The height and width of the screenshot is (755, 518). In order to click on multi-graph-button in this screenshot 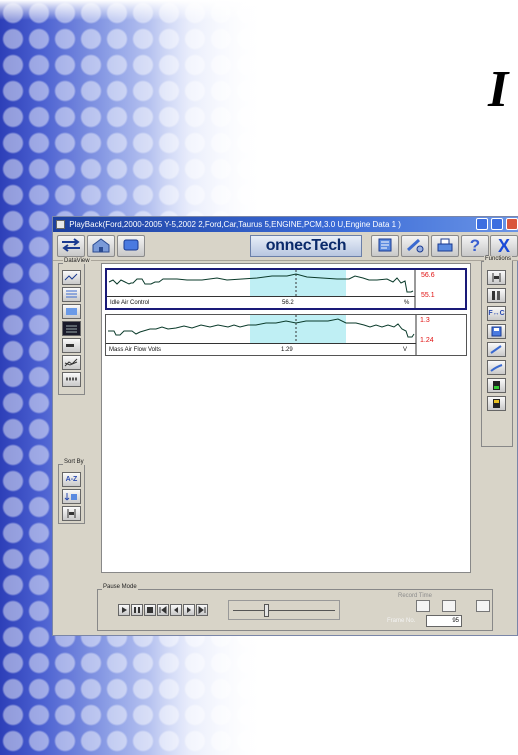, I will do `click(71, 362)`.